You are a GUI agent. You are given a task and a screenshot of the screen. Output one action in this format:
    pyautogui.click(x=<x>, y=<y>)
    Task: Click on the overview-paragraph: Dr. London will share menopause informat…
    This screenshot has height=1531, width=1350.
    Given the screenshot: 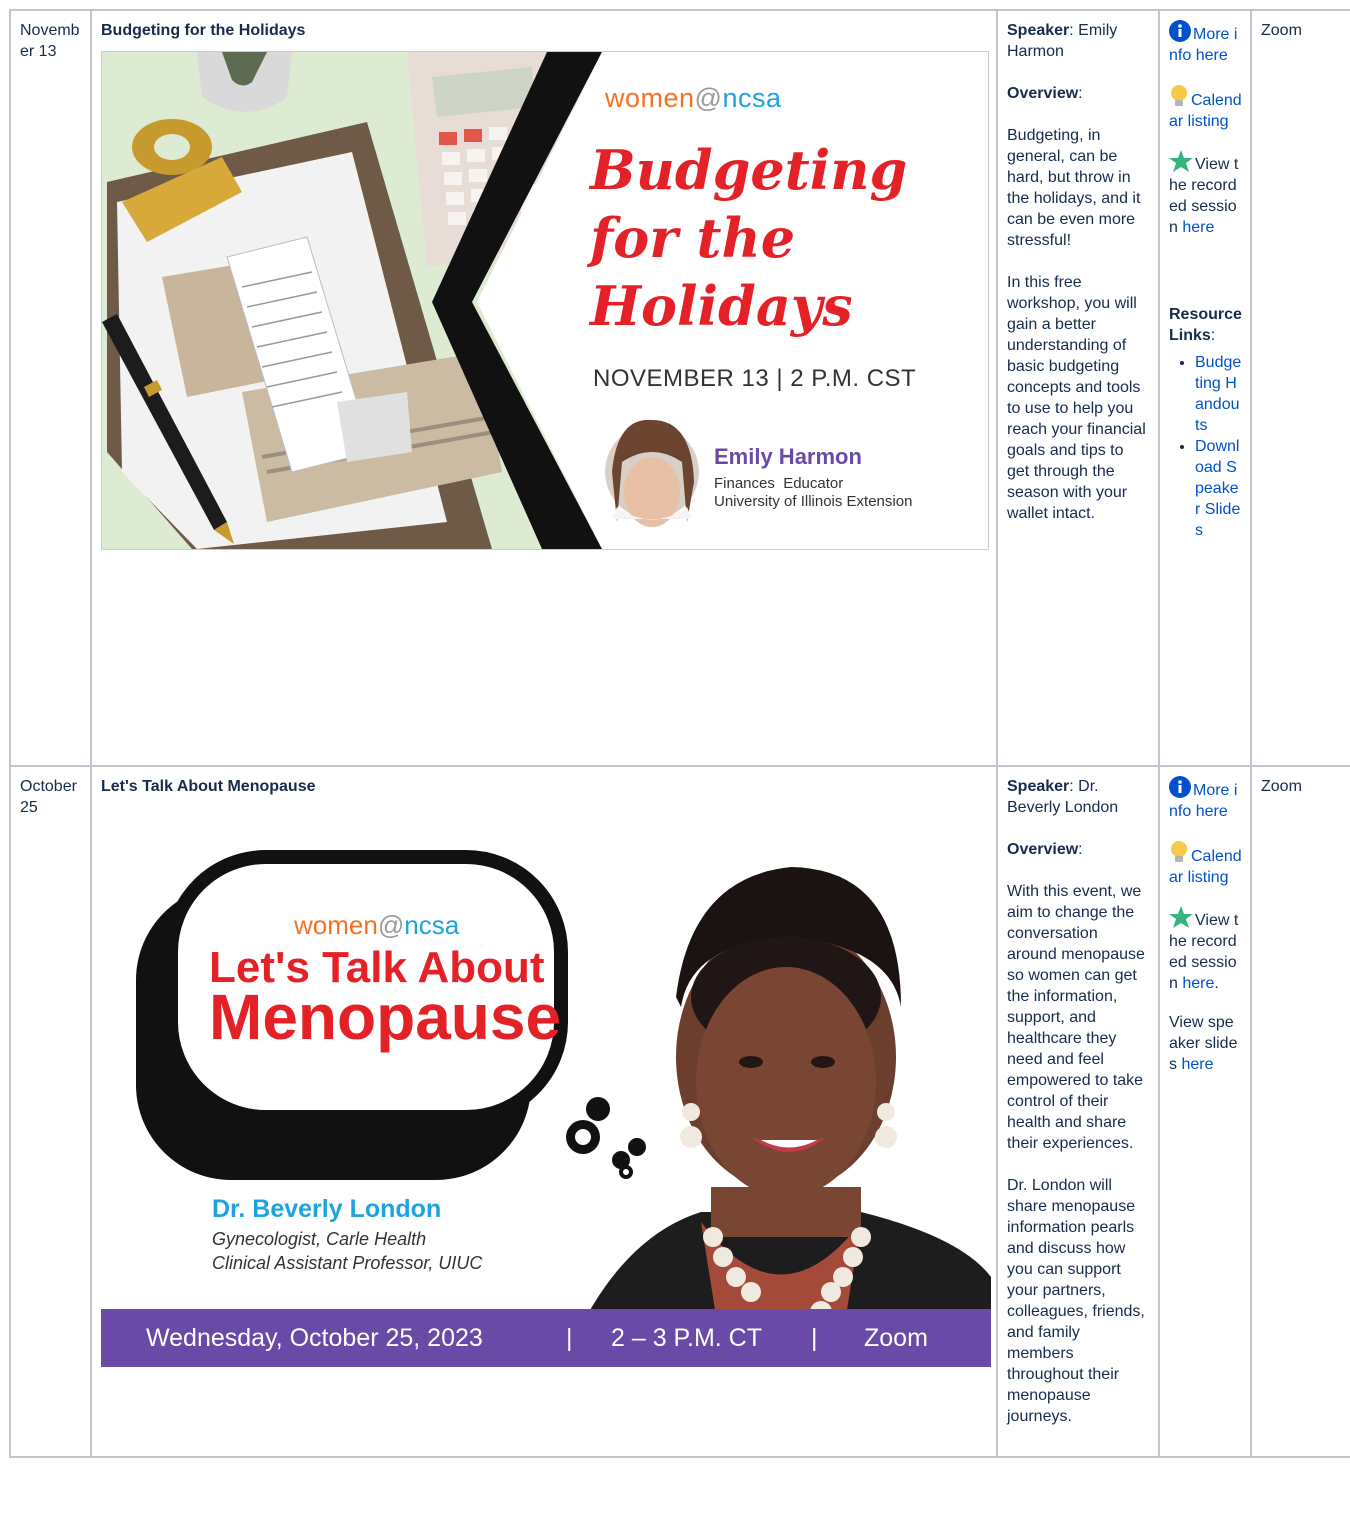 What is the action you would take?
    pyautogui.click(x=1076, y=1301)
    